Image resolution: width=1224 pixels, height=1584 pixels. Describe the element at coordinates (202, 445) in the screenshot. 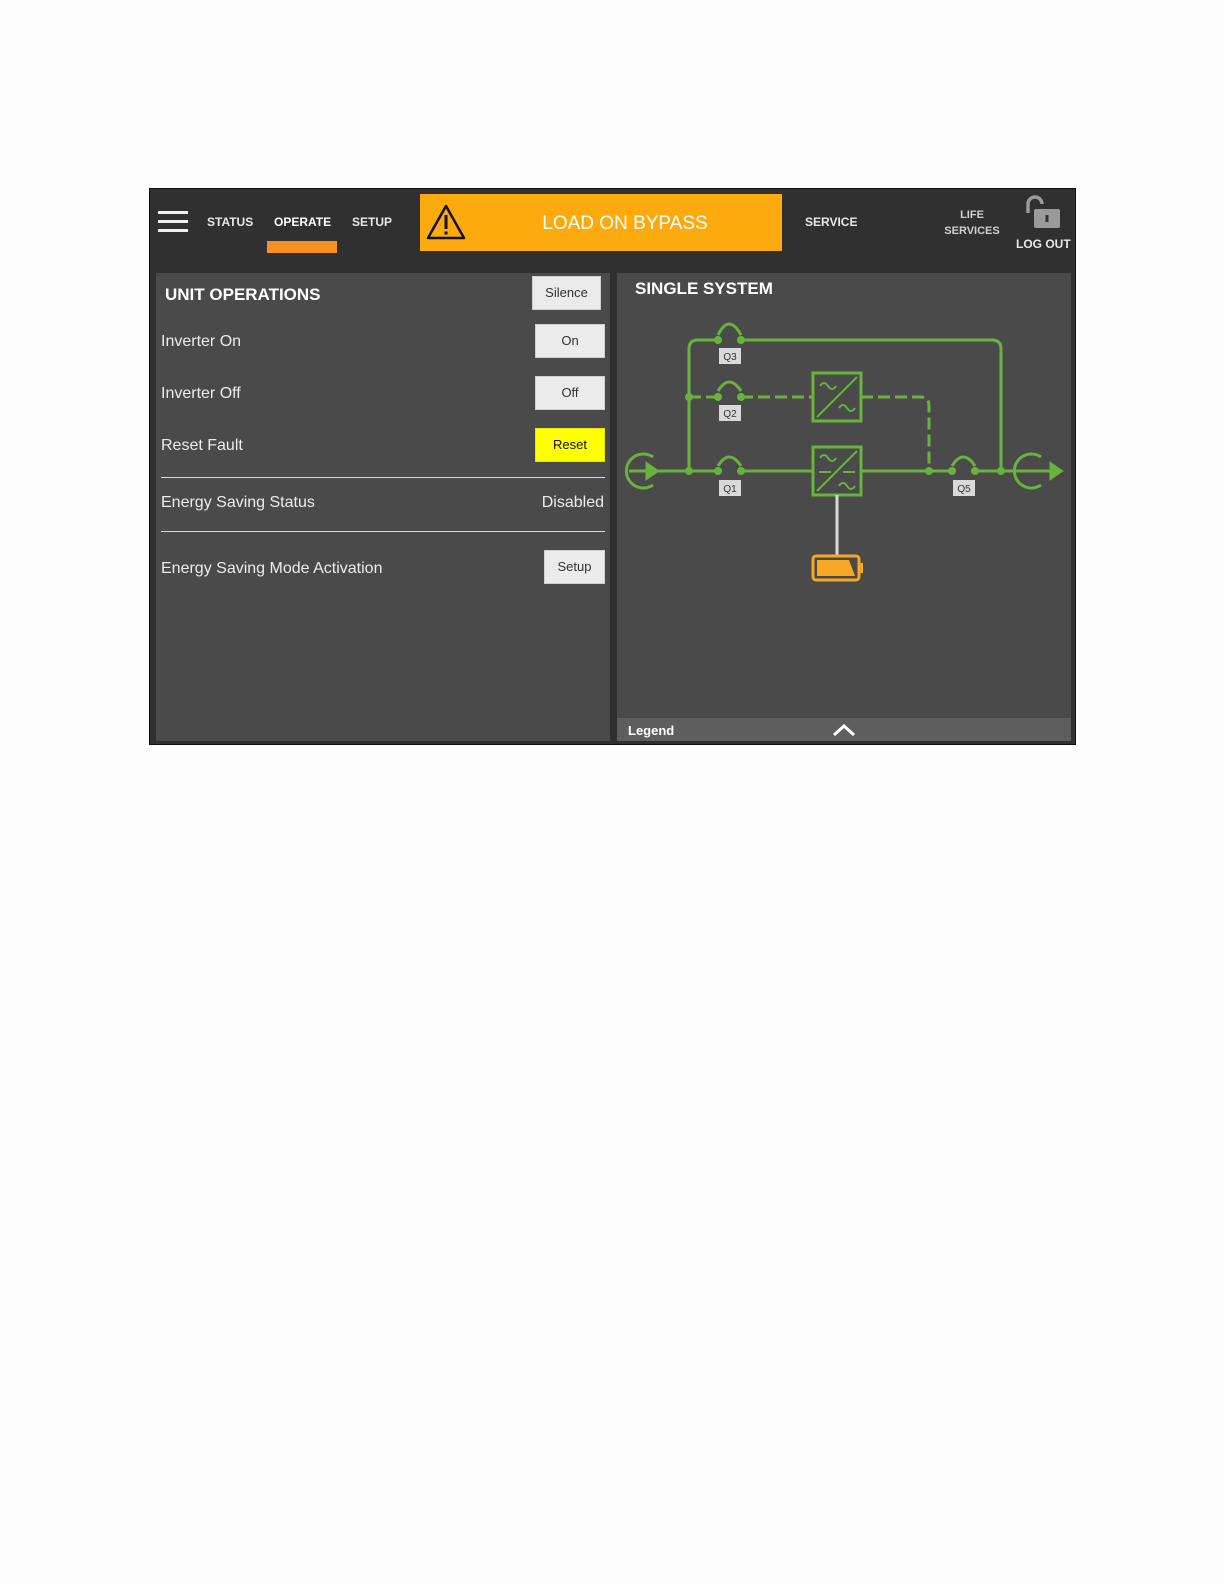

I see `reset-fault-label: Reset Fault` at that location.